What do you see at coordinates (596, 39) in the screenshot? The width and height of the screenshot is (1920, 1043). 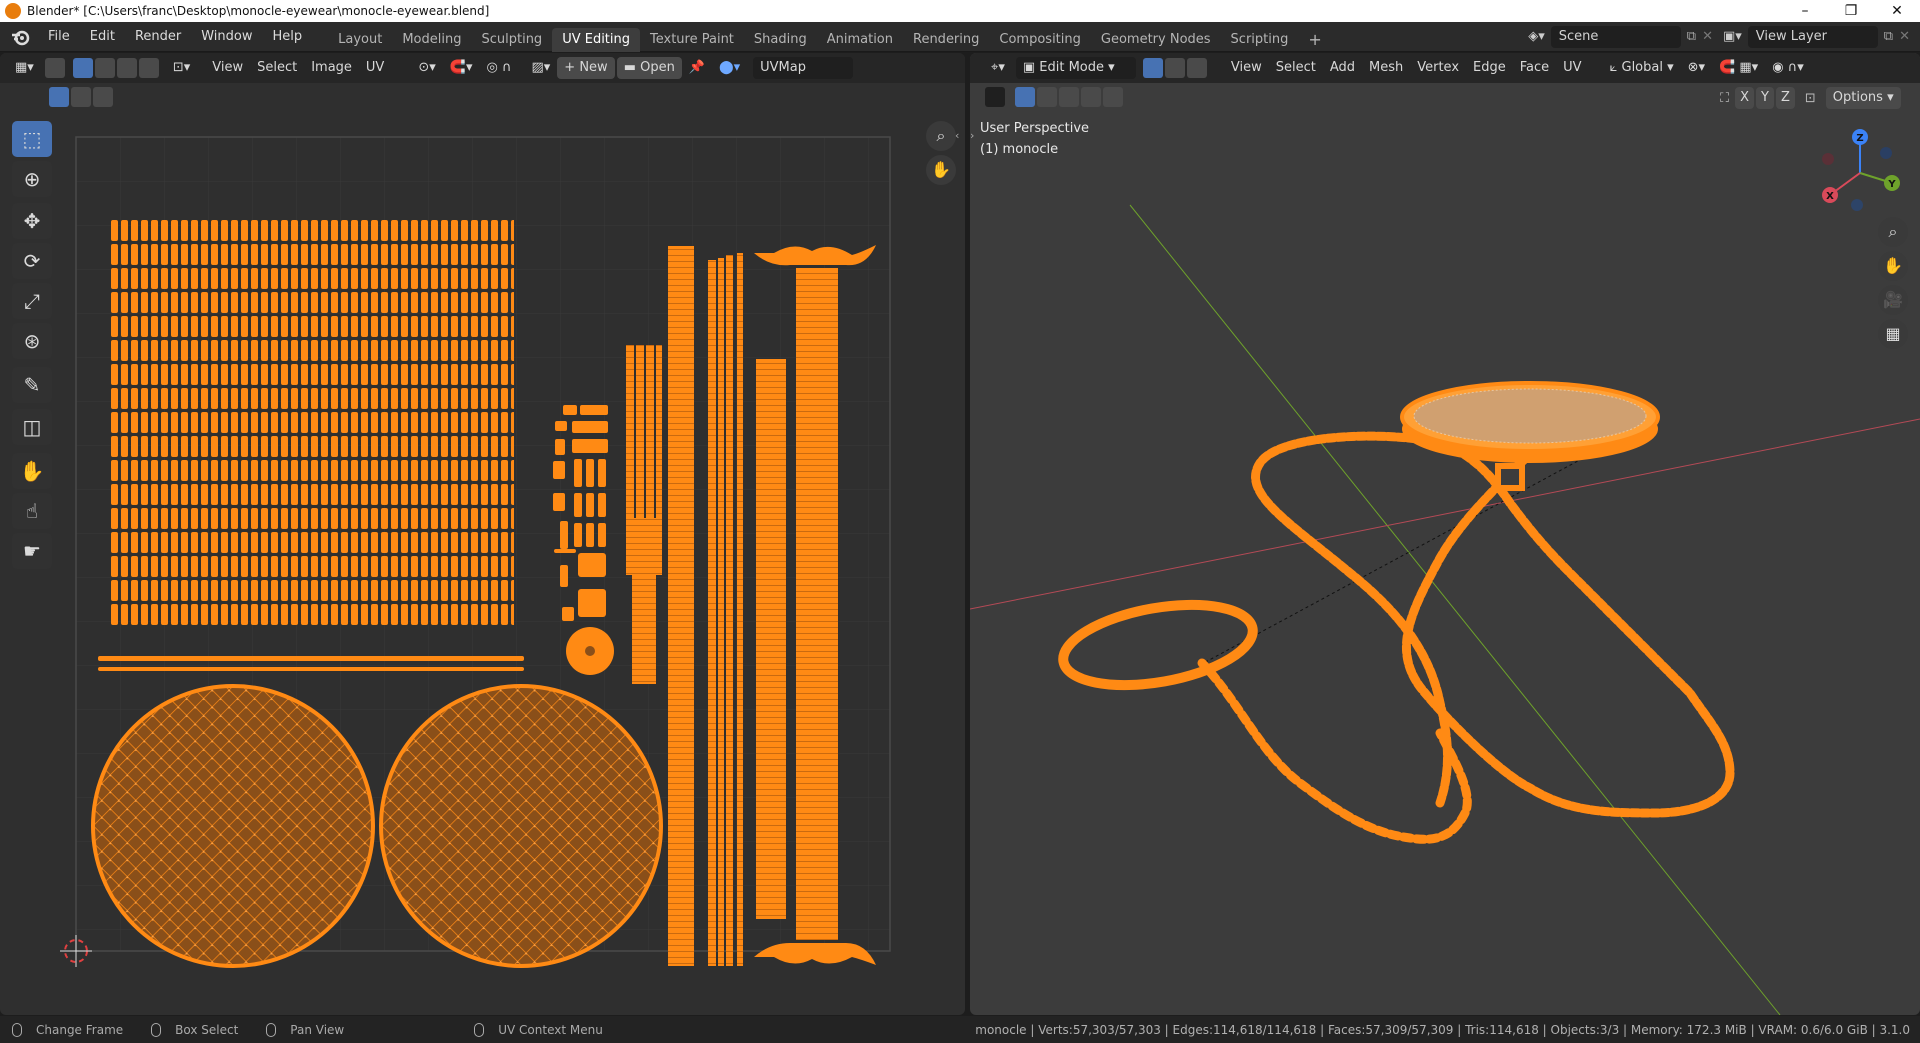 I see `tab-uv-editing: UV Editing` at bounding box center [596, 39].